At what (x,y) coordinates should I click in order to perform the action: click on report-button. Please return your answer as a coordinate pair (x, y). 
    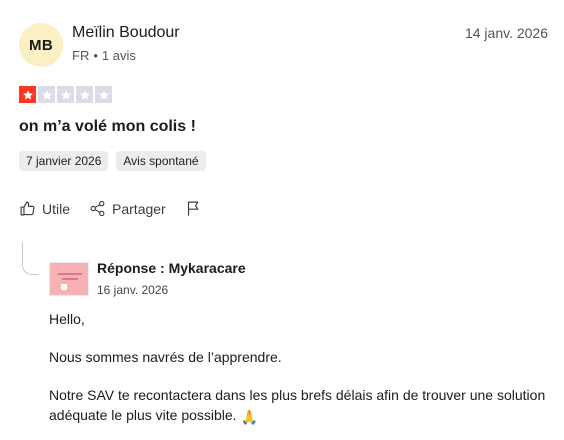
    Looking at the image, I should click on (193, 208).